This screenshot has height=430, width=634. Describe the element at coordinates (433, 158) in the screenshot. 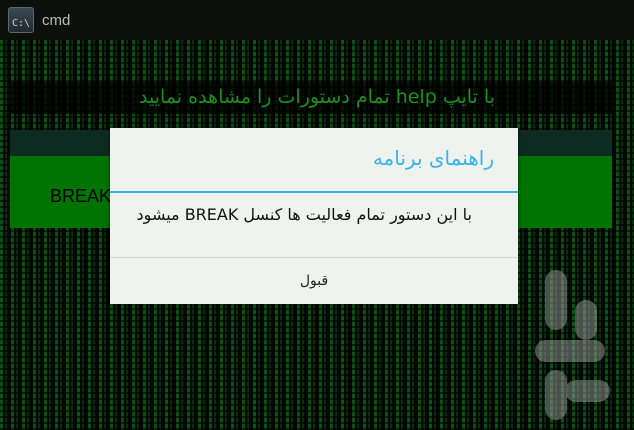

I see `dialog-title: راهنمای برنامه` at that location.